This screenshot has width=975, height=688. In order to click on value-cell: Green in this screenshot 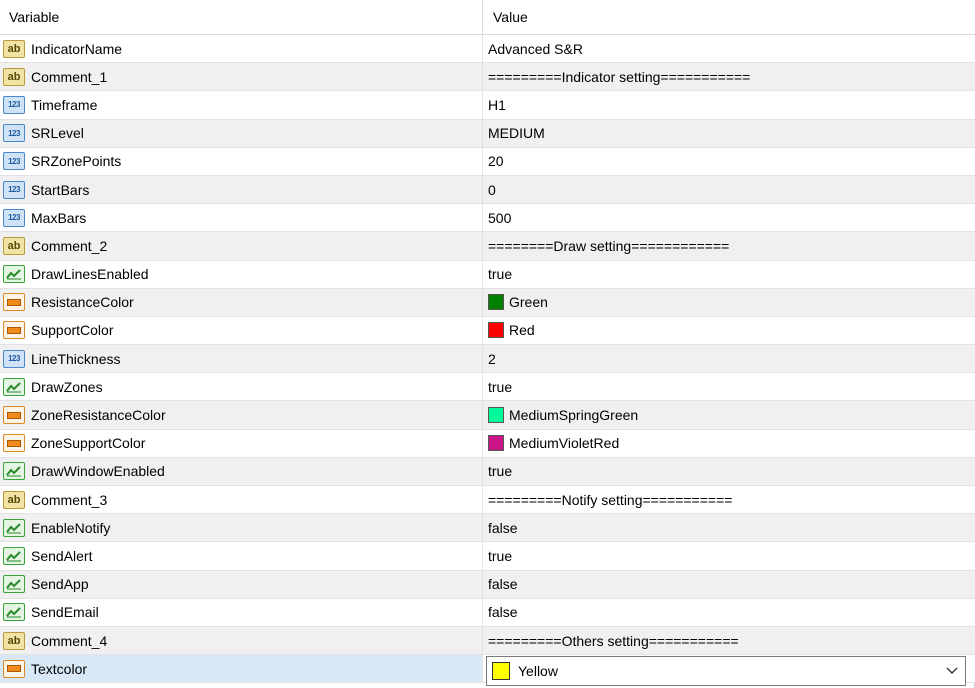, I will do `click(729, 303)`.